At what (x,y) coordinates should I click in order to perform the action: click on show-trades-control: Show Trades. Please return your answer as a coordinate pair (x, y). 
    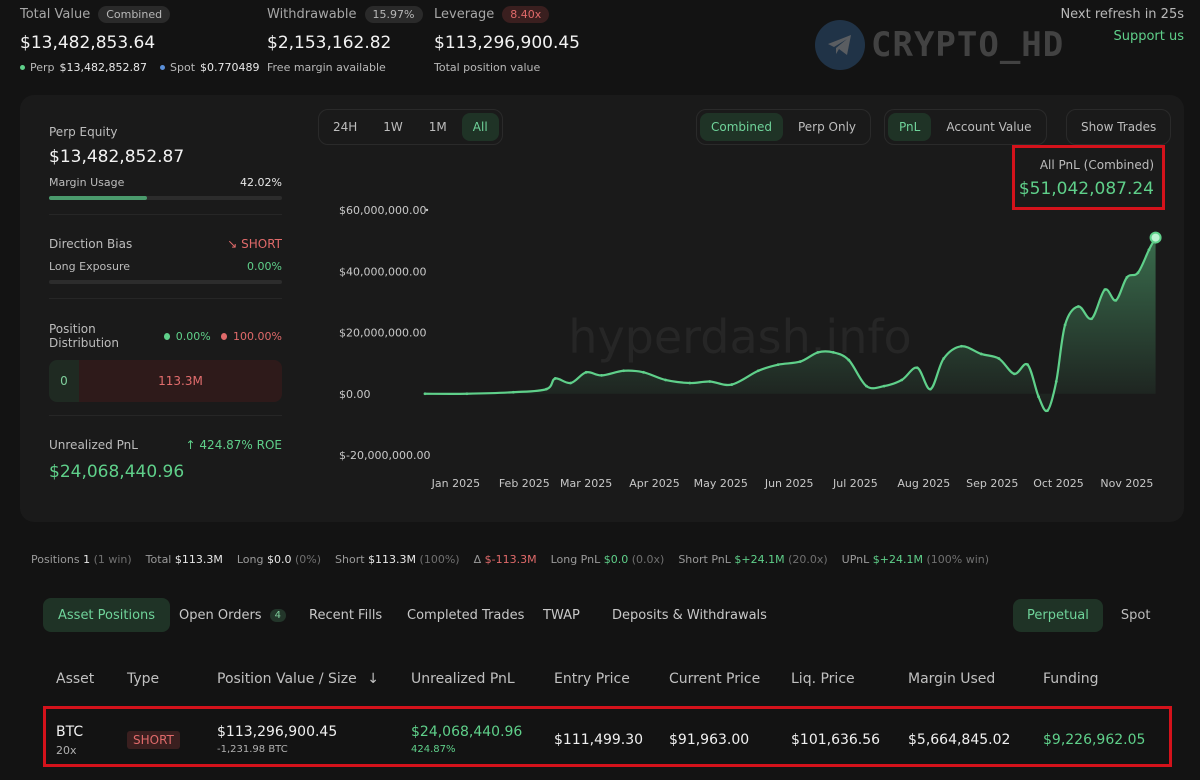
    Looking at the image, I should click on (1119, 127).